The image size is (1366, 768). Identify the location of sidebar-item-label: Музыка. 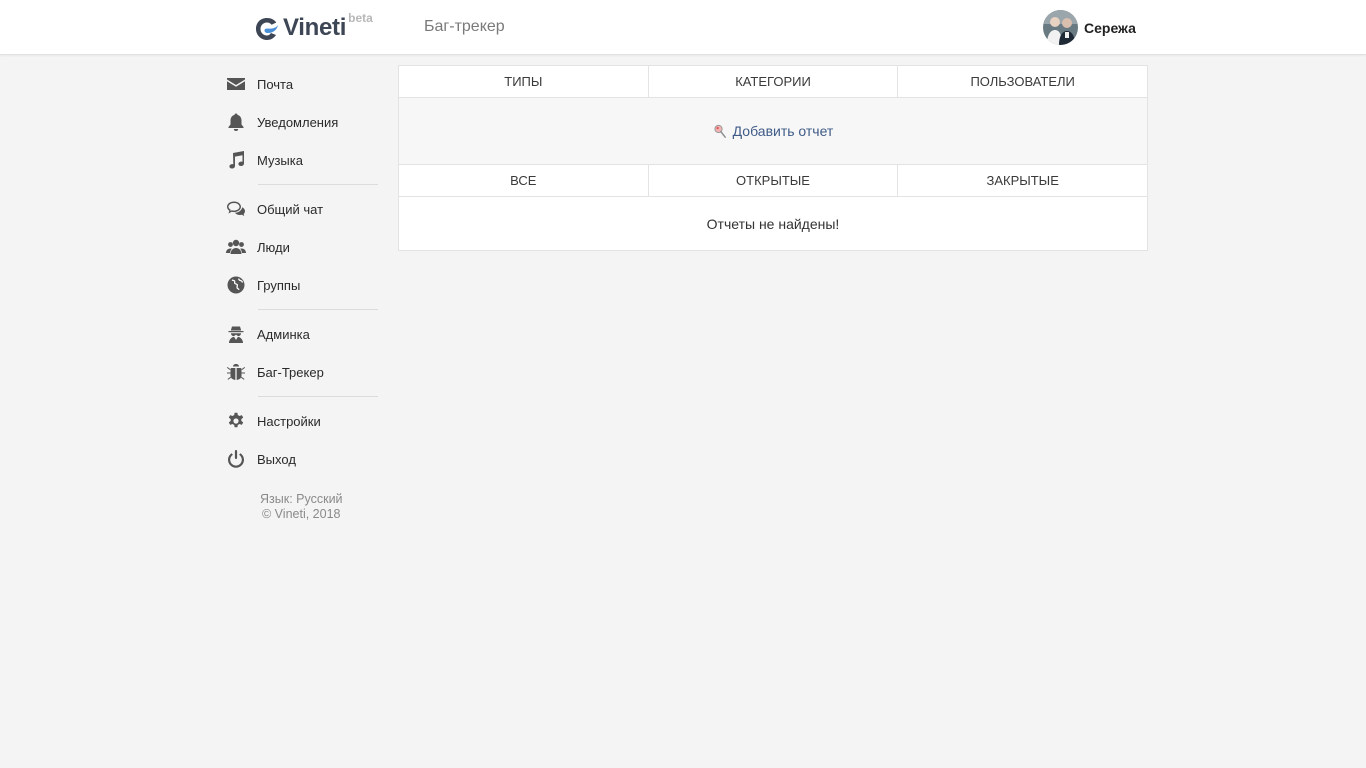
(280, 160).